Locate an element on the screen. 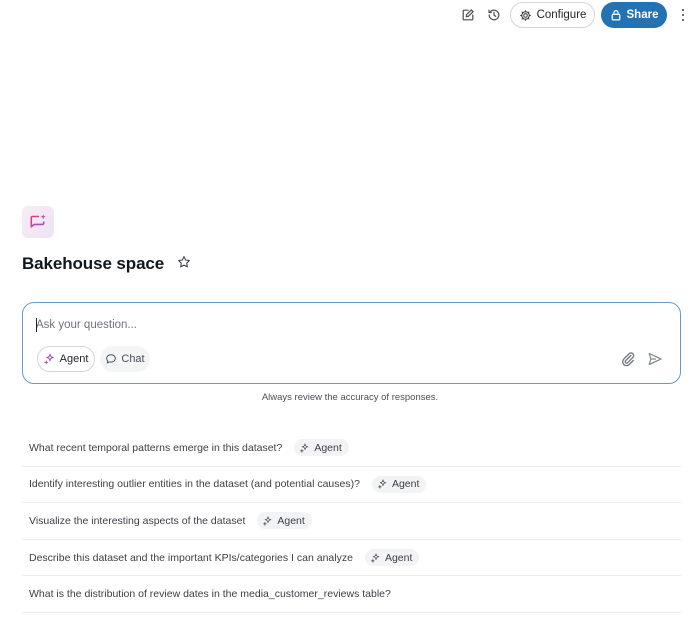 This screenshot has width=700, height=625. history-icon is located at coordinates (494, 15).